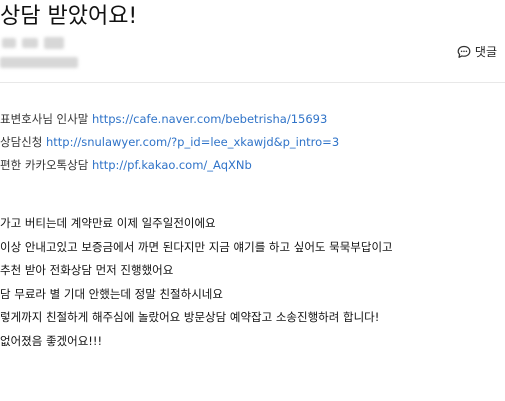  I want to click on header-divider, so click(252, 82).